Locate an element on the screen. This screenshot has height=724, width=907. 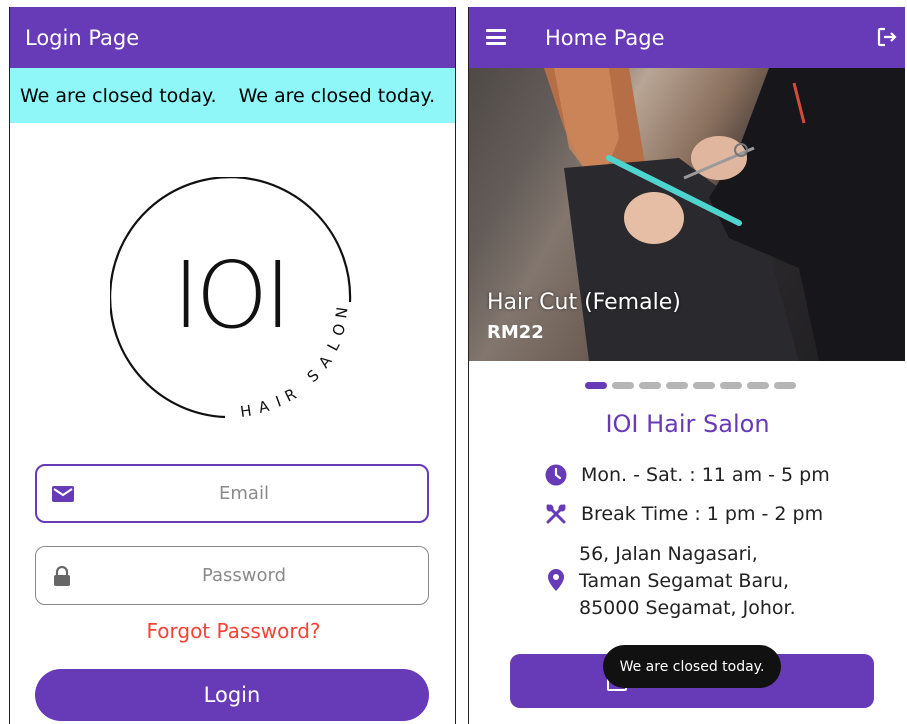
break-time: Break Time : 1 pm - 2 pm is located at coordinates (683, 514).